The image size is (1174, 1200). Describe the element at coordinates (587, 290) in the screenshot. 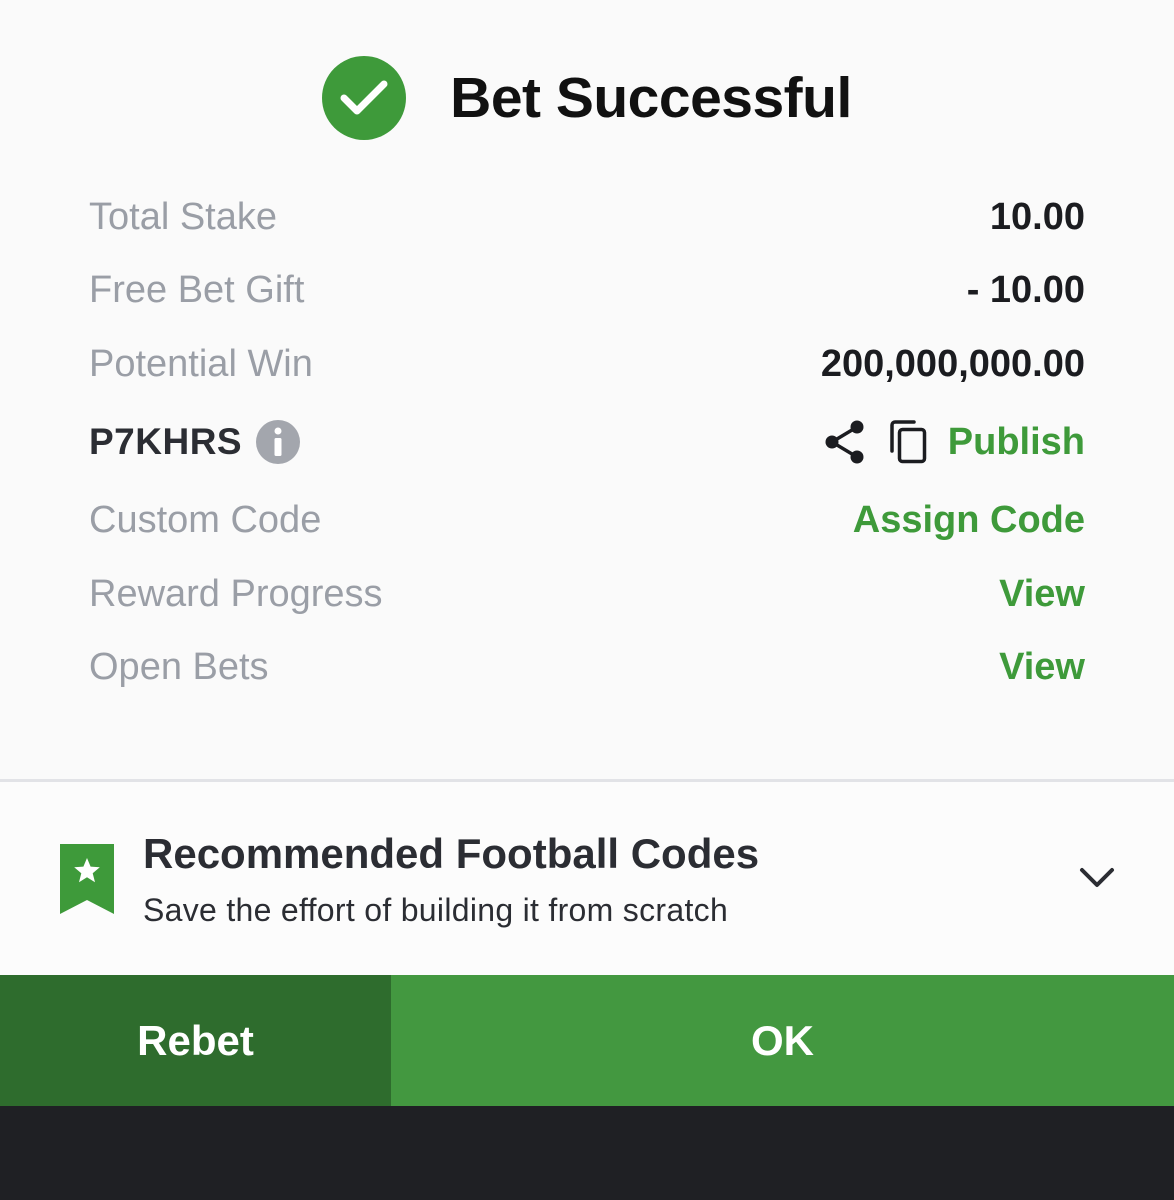

I see `free-bet-row: Free Bet Gift - 10.00` at that location.